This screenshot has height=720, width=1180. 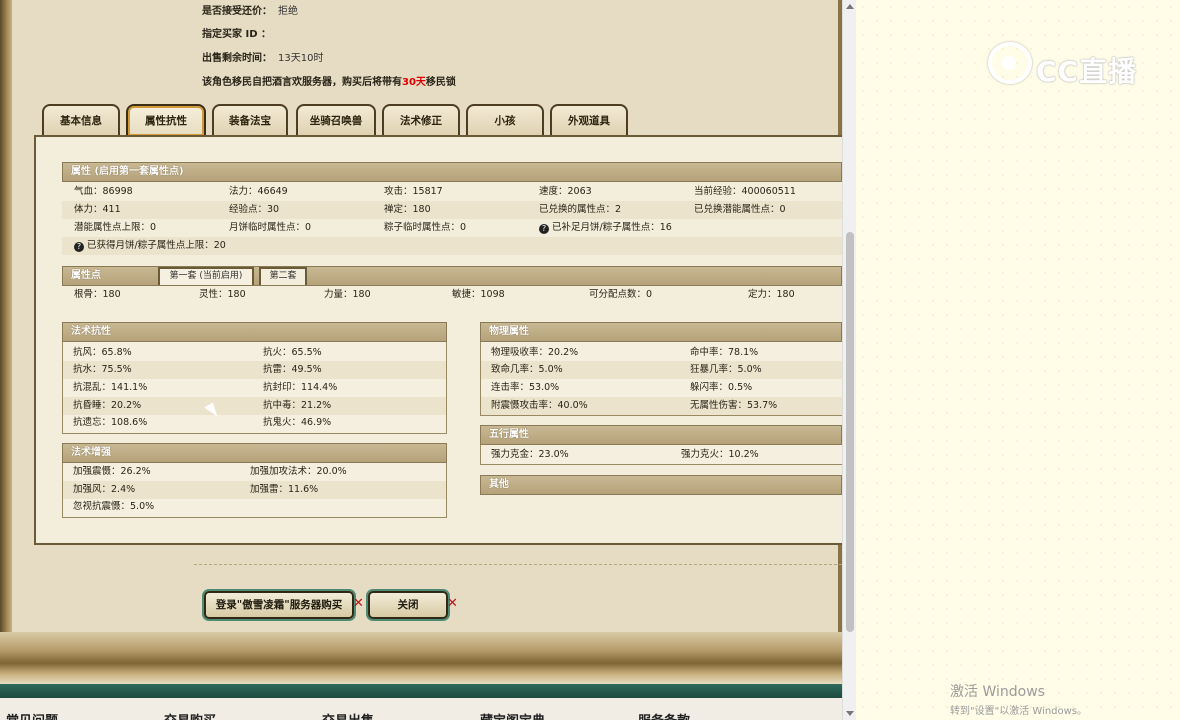 What do you see at coordinates (850, 713) in the screenshot?
I see `scroll-down-icon` at bounding box center [850, 713].